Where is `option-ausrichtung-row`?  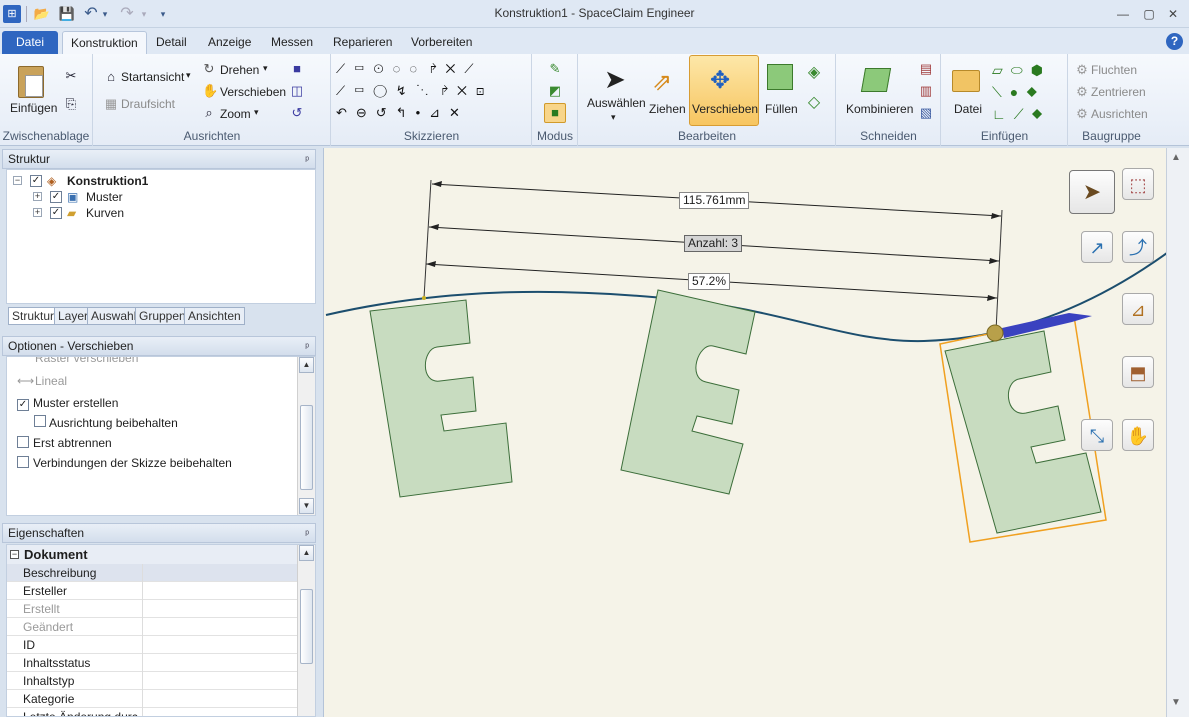
option-ausrichtung-row is located at coordinates (40, 422).